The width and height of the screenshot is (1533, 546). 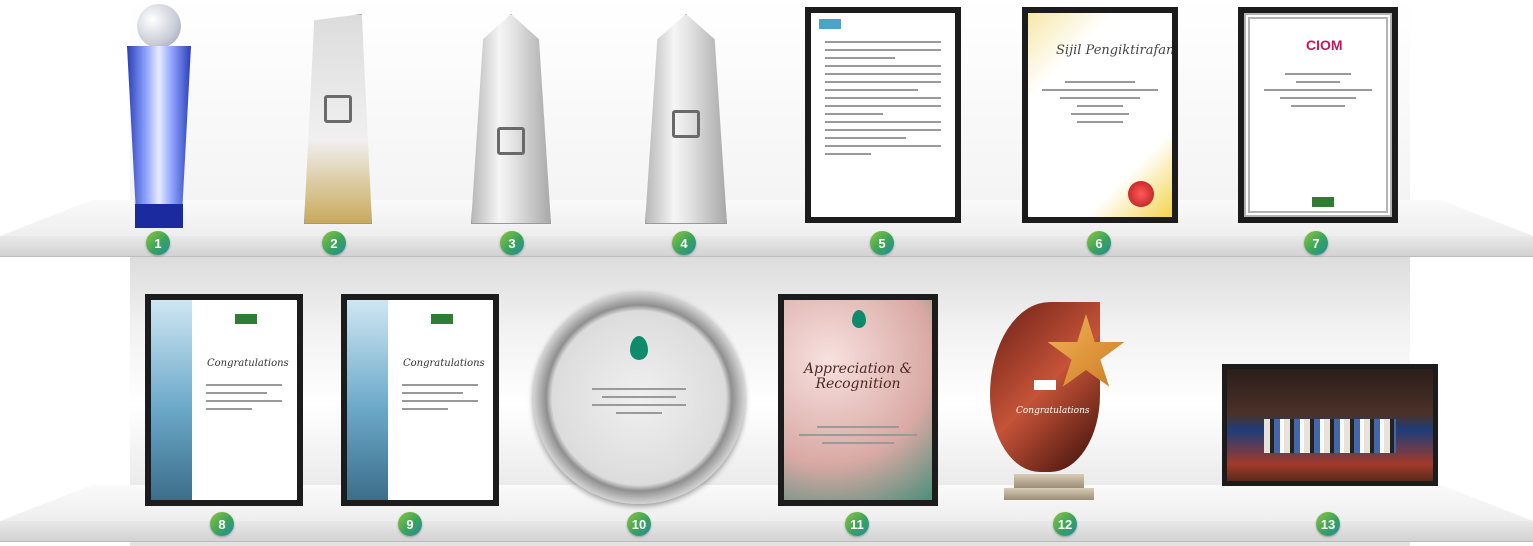 I want to click on award-number-badge: 11, so click(x=857, y=524).